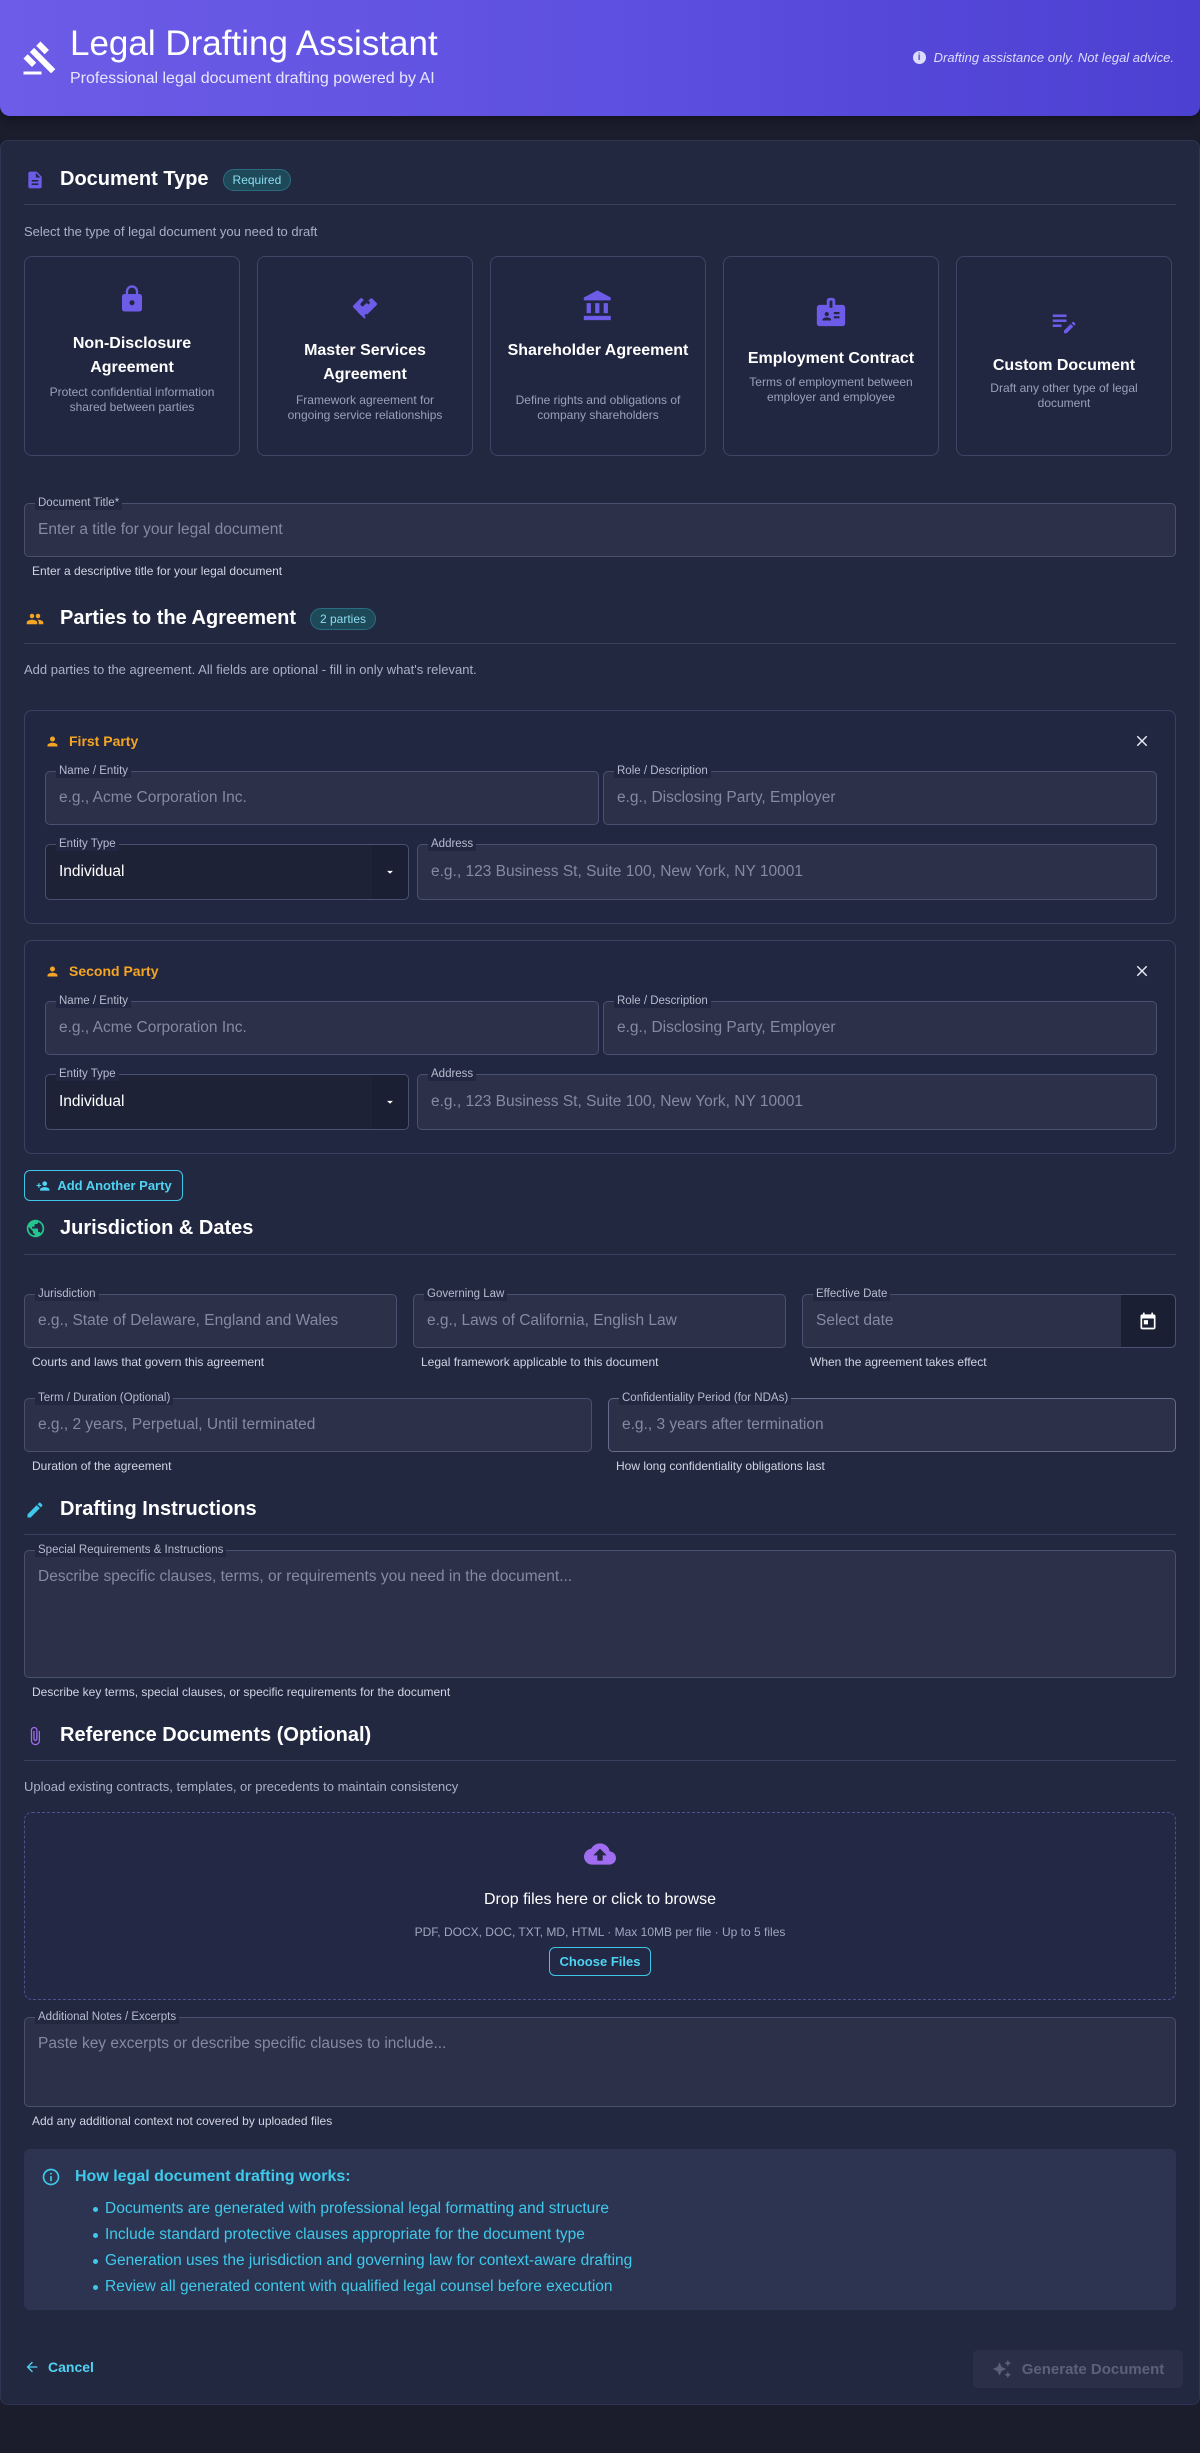 This screenshot has width=1200, height=2453. I want to click on button-label: Choose Files, so click(600, 1961).